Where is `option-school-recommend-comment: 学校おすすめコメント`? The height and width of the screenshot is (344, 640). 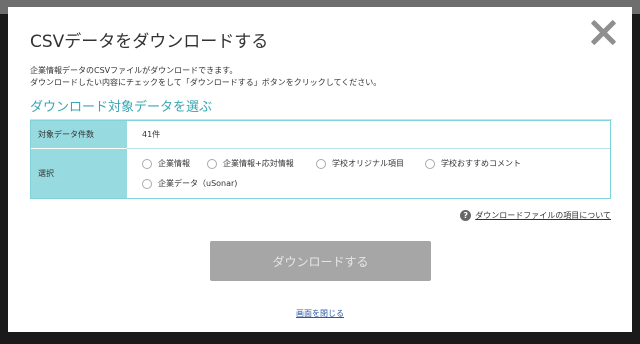
option-school-recommend-comment: 学校おすすめコメント is located at coordinates (473, 163).